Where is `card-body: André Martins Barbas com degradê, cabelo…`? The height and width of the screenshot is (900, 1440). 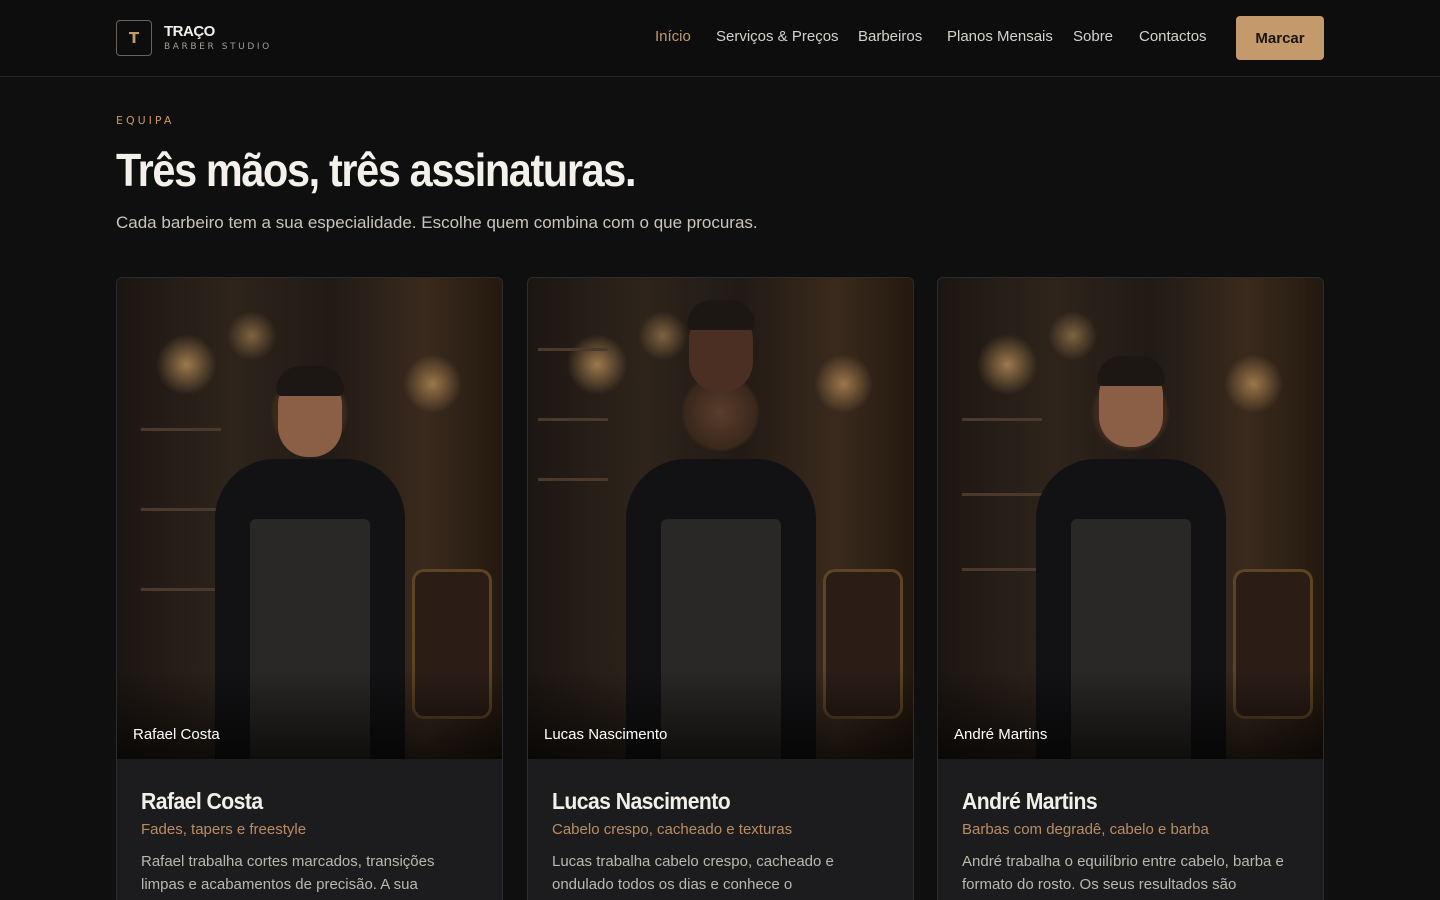 card-body: André Martins Barbas com degradê, cabelo… is located at coordinates (1130, 829).